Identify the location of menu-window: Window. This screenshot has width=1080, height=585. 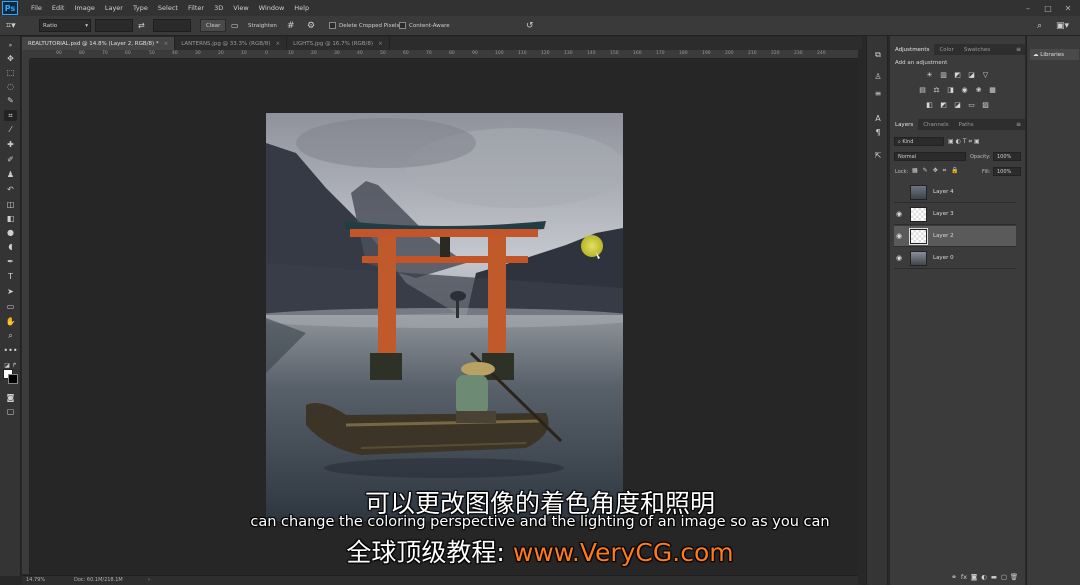
(272, 8).